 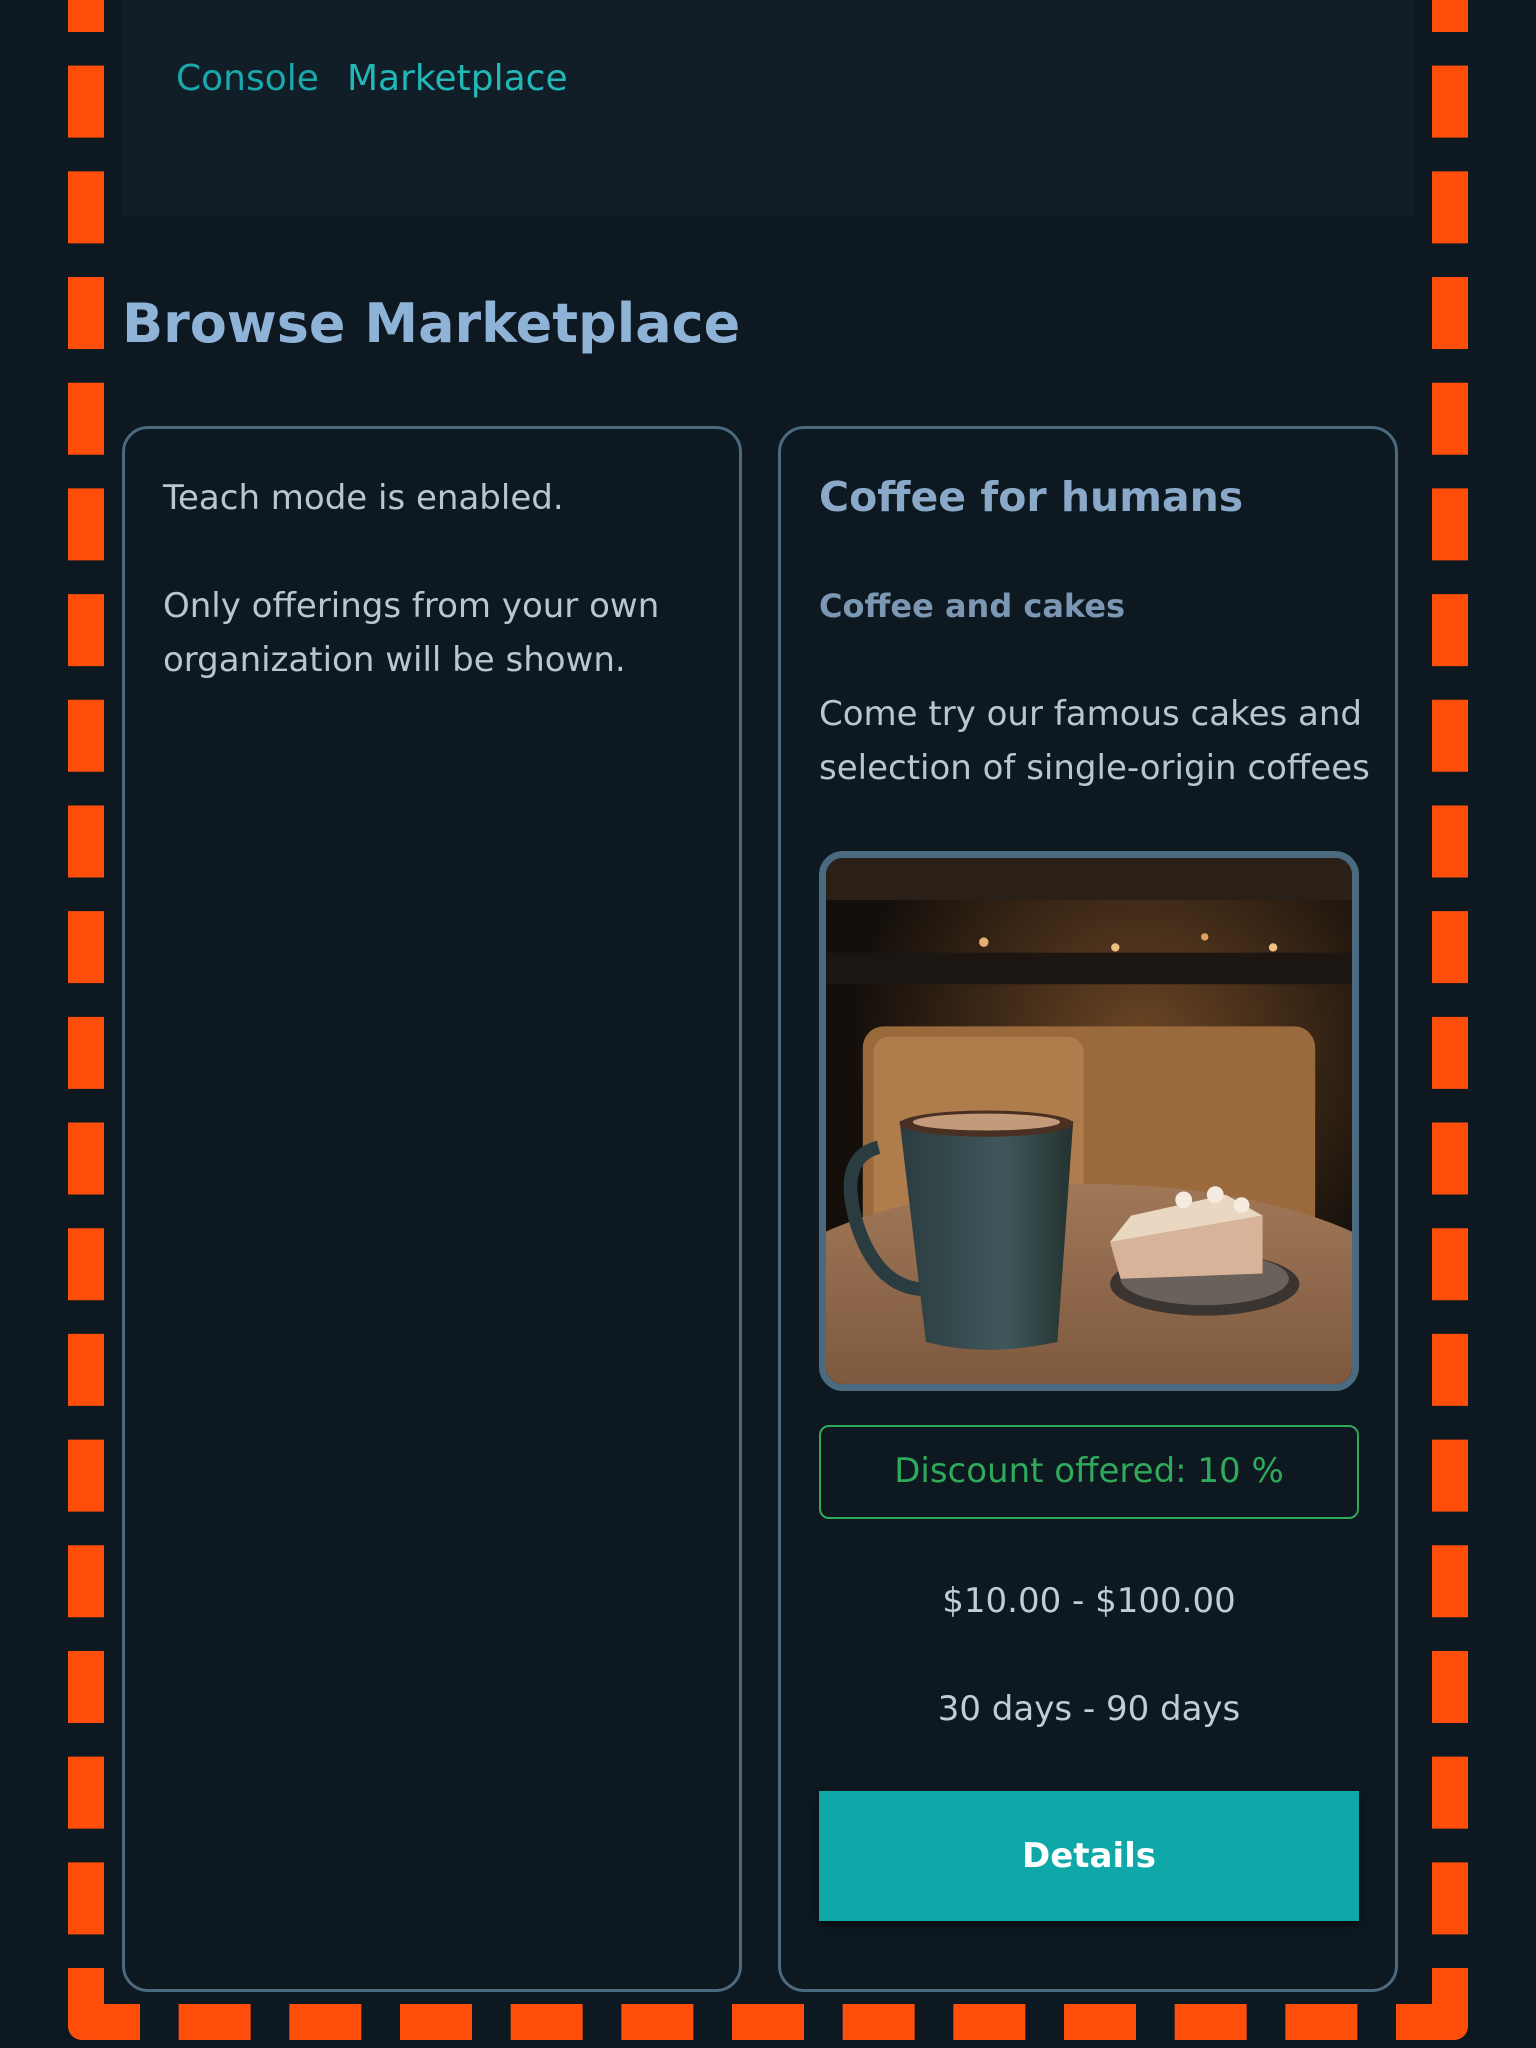 I want to click on offering-image, so click(x=1089, y=1121).